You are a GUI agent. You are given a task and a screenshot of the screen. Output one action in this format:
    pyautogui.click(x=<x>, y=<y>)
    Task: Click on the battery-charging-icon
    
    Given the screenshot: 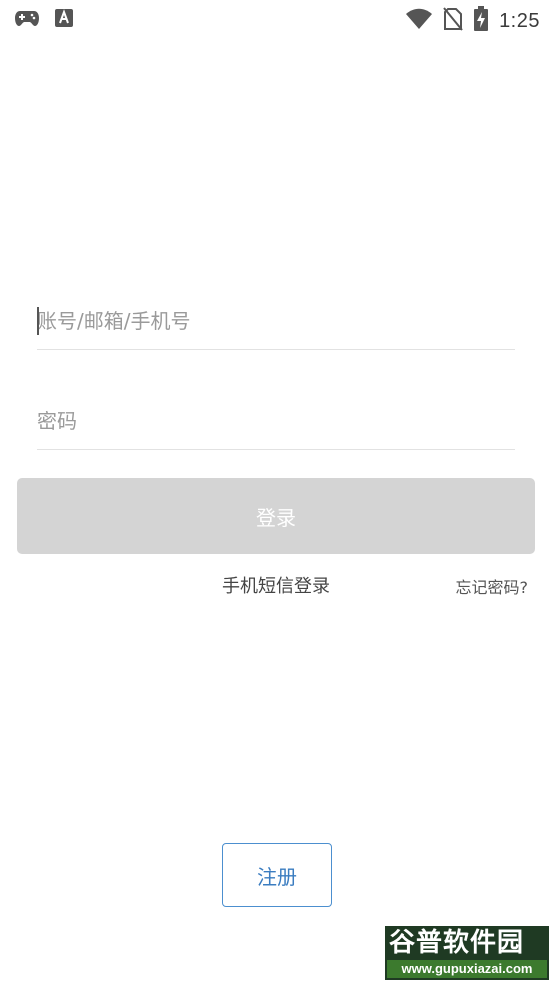 What is the action you would take?
    pyautogui.click(x=481, y=21)
    